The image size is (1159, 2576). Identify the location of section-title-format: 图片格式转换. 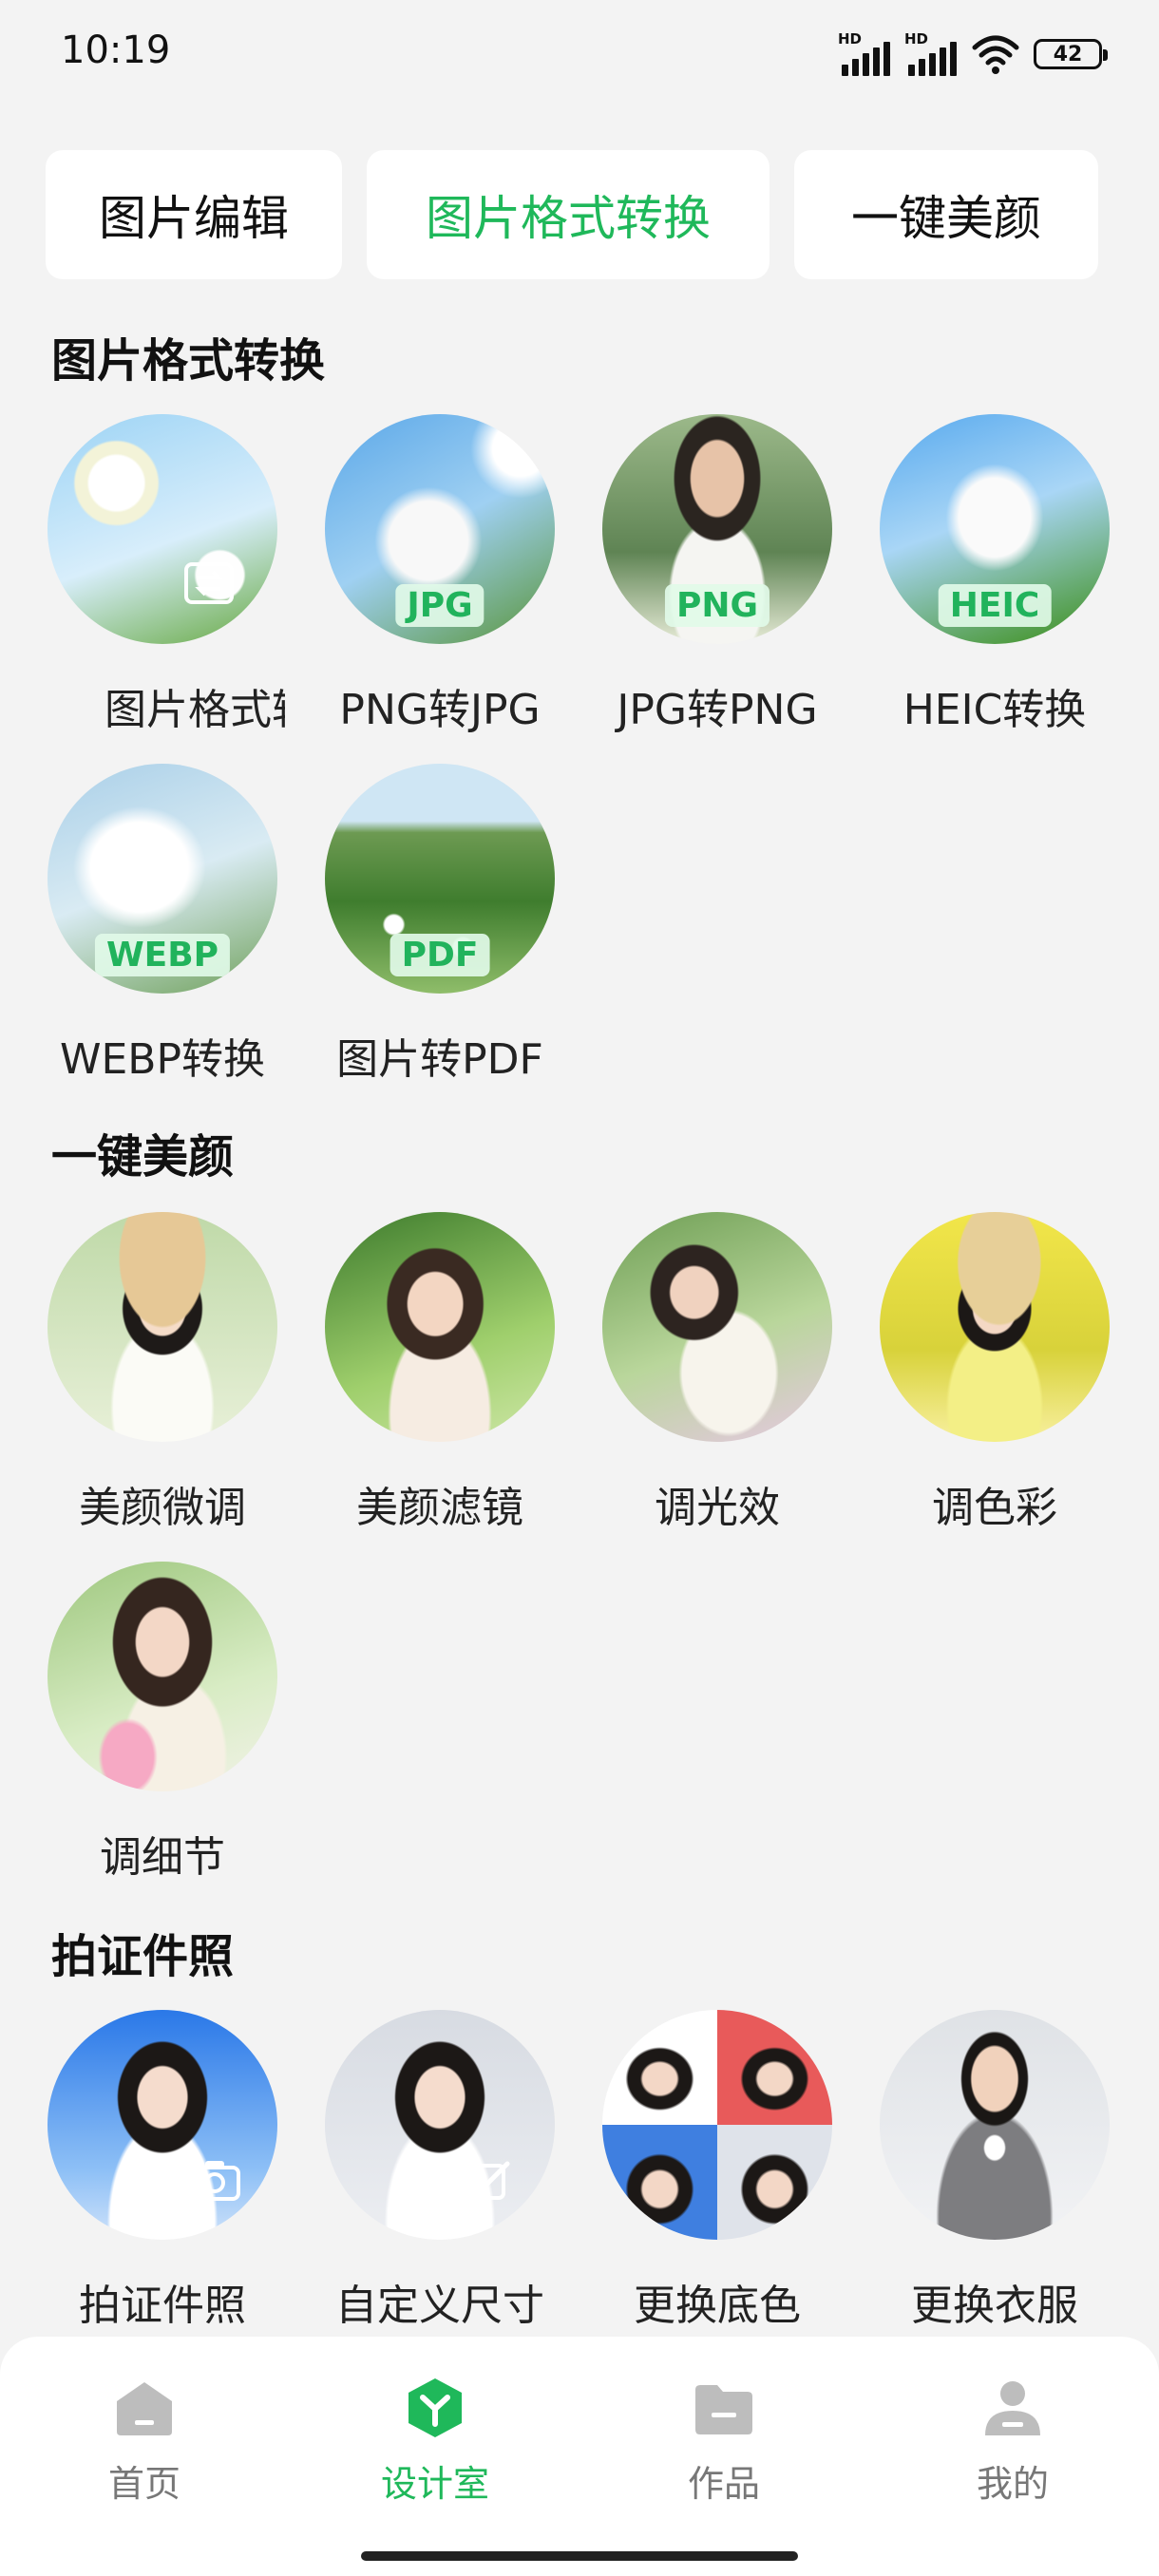
(188, 361).